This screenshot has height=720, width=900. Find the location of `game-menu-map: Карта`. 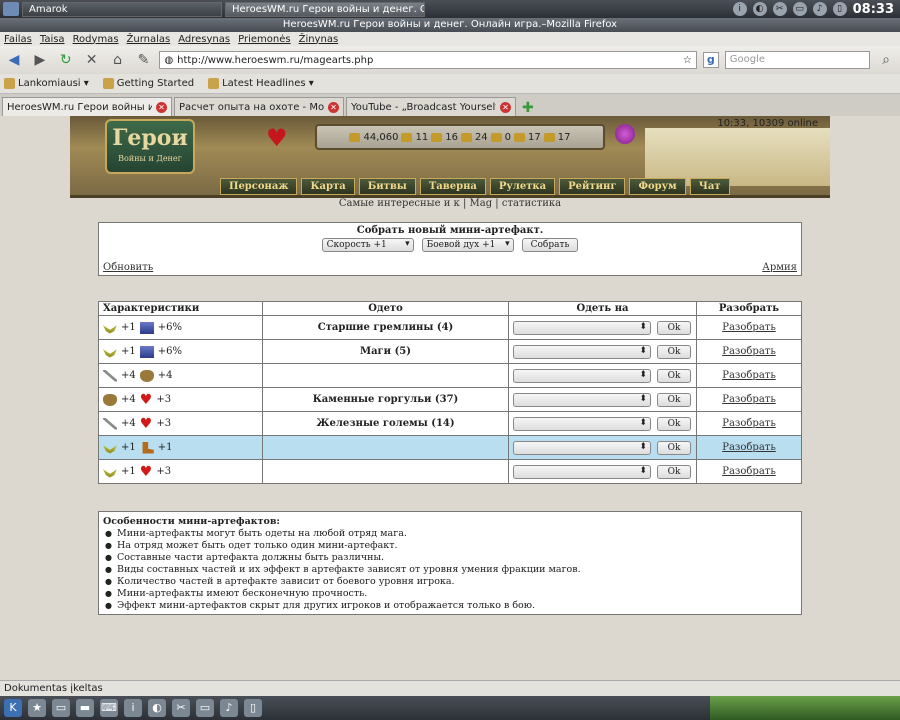

game-menu-map: Карта is located at coordinates (328, 186).